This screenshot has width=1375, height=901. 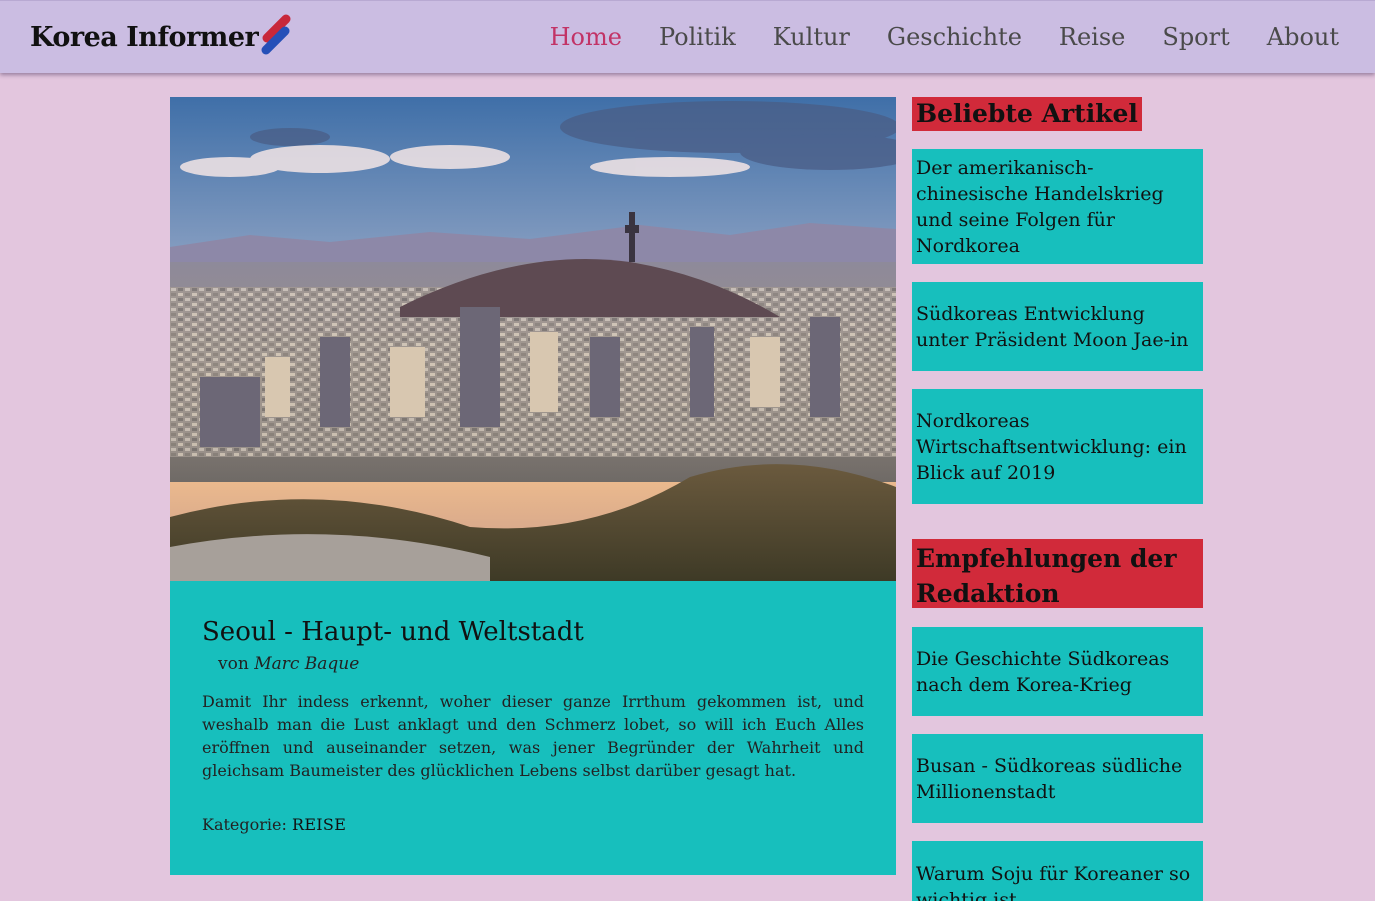 I want to click on nav-kultur: Kultur, so click(x=811, y=37).